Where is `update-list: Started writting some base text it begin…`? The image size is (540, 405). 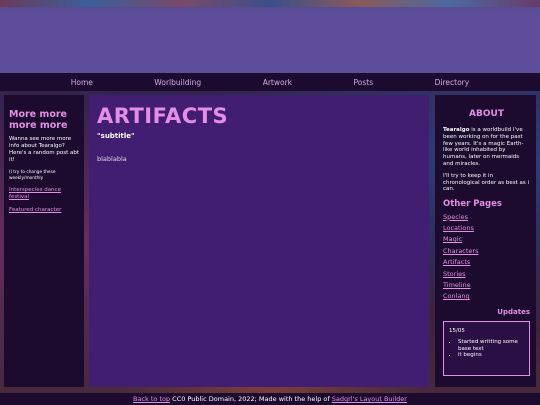 update-list: Started writting some base text it begin… is located at coordinates (486, 349).